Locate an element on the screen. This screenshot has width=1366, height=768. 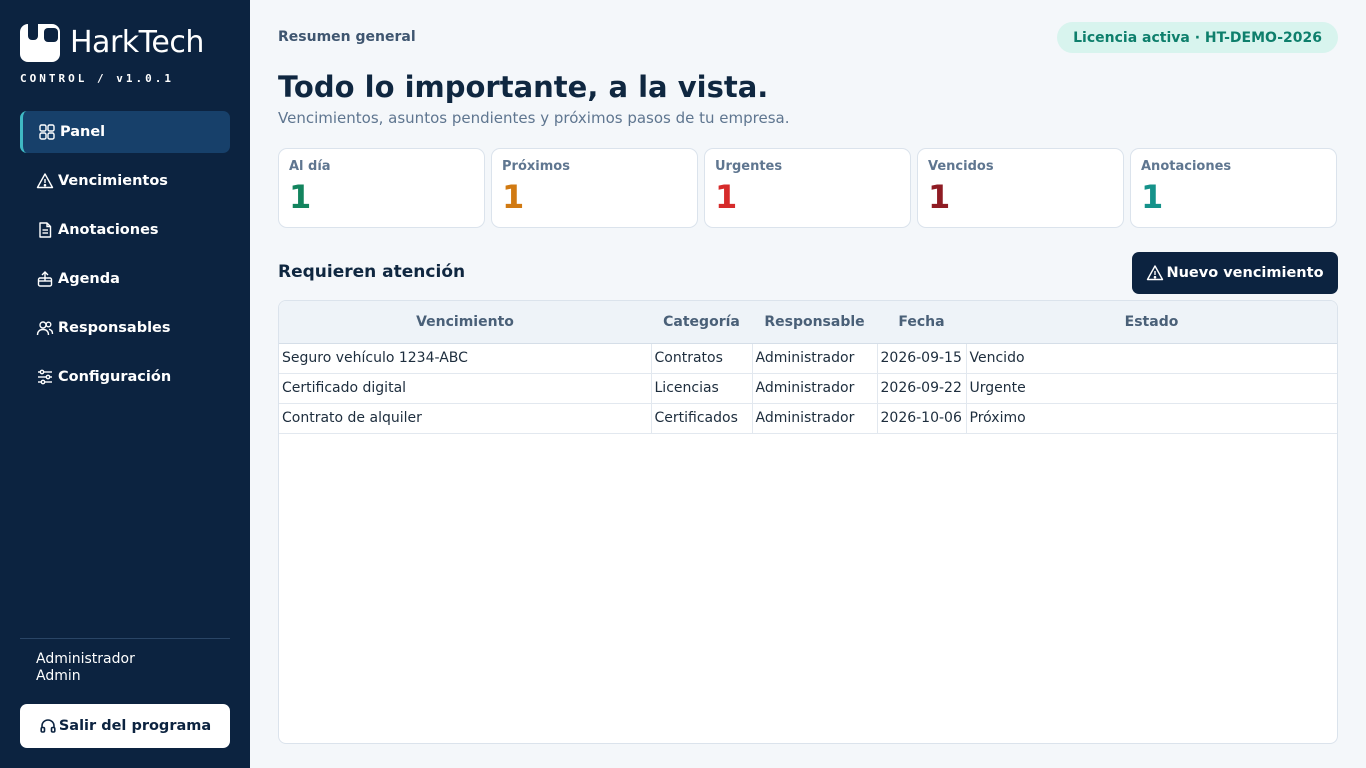
sidebar-item-label: Vencimientos is located at coordinates (113, 181).